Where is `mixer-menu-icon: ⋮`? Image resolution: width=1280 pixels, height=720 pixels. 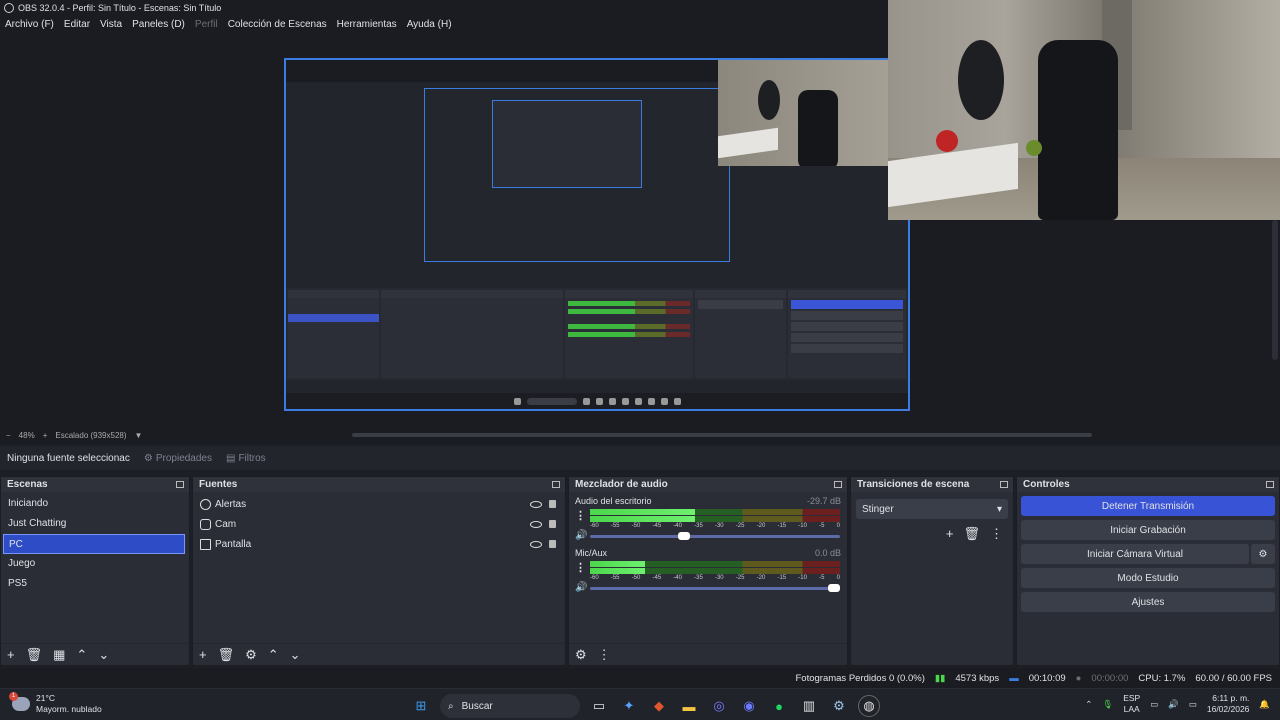 mixer-menu-icon: ⋮ is located at coordinates (604, 655).